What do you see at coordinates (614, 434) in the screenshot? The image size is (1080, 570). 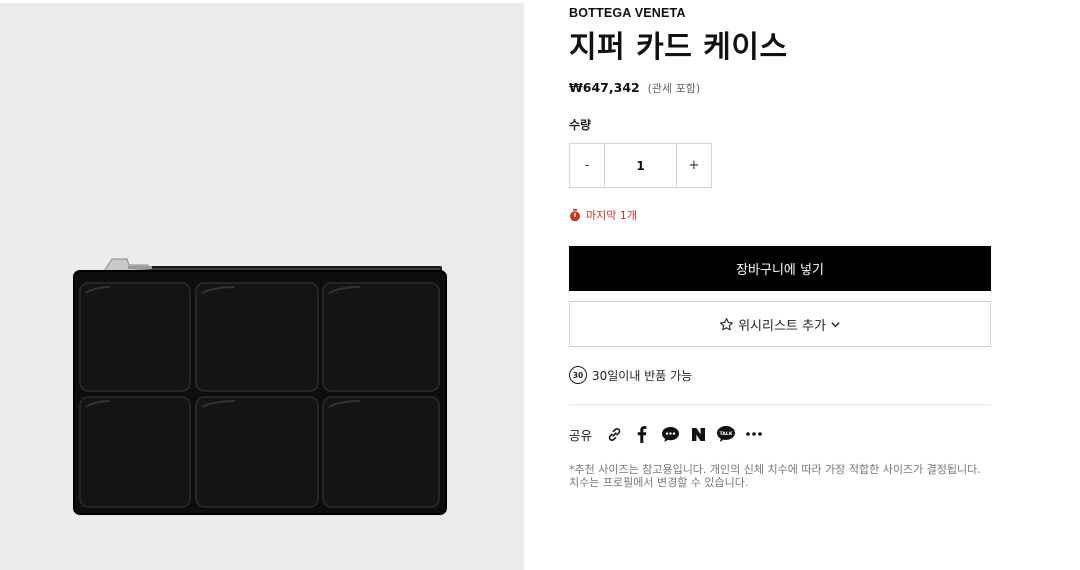 I see `link-icon` at bounding box center [614, 434].